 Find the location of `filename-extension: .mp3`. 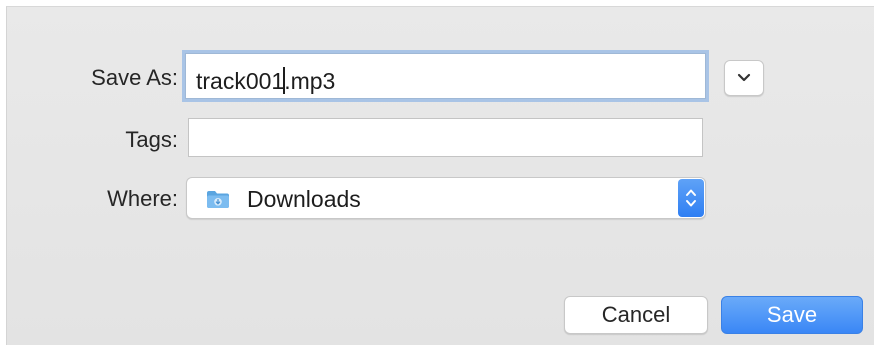

filename-extension: .mp3 is located at coordinates (310, 81).